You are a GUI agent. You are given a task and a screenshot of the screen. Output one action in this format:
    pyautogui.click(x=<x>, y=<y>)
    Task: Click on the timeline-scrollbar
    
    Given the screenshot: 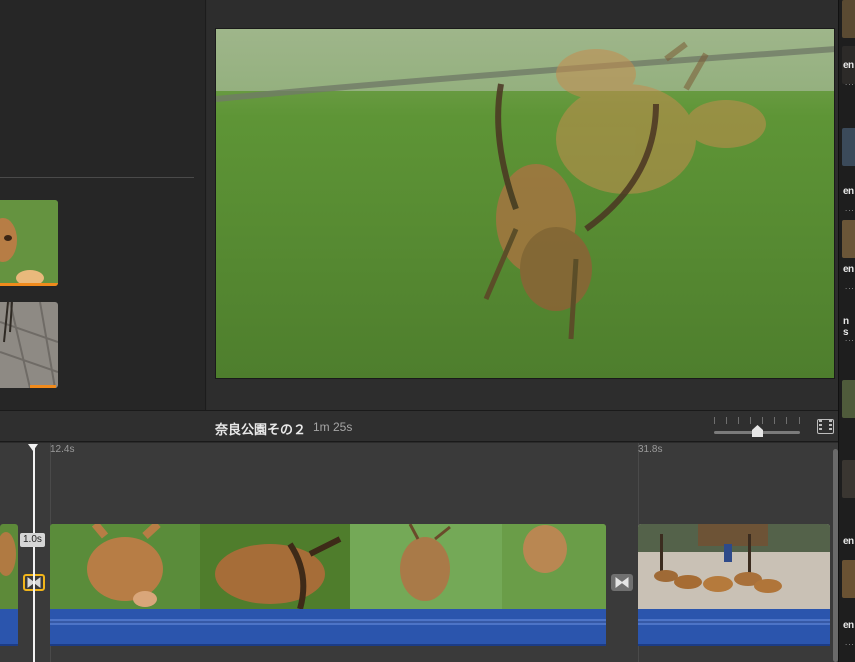 What is the action you would take?
    pyautogui.click(x=835, y=555)
    